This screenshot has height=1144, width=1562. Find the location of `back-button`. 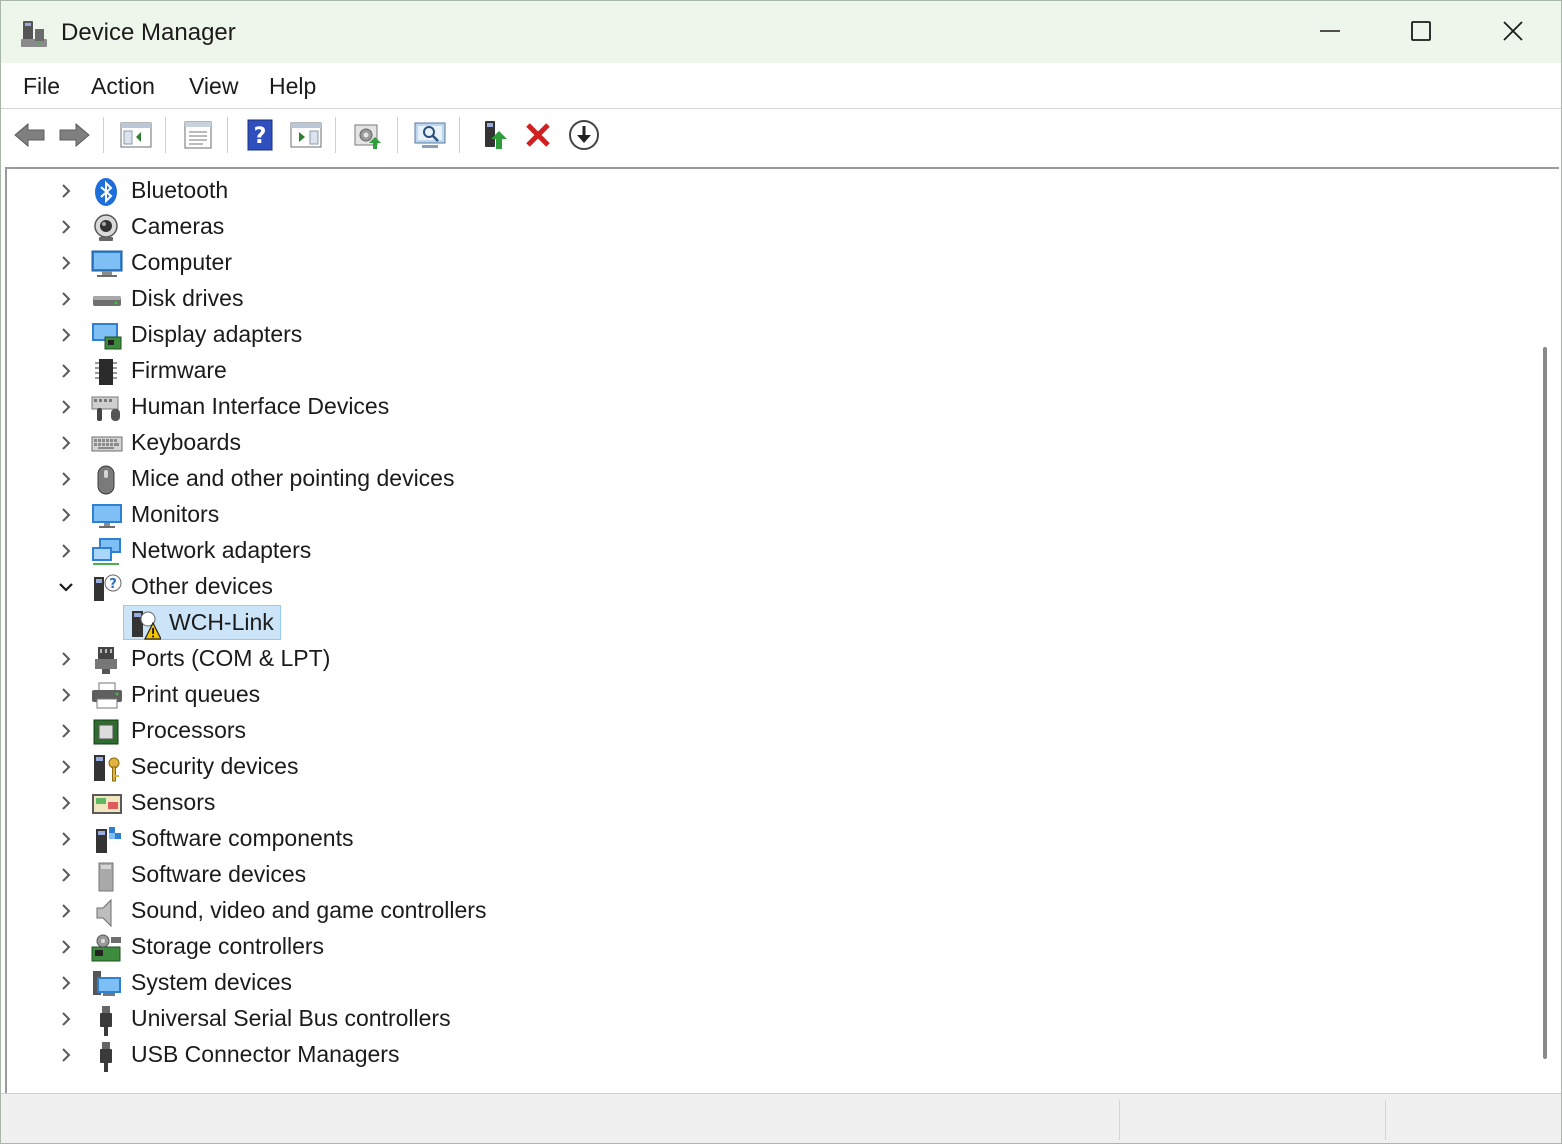

back-button is located at coordinates (30, 135).